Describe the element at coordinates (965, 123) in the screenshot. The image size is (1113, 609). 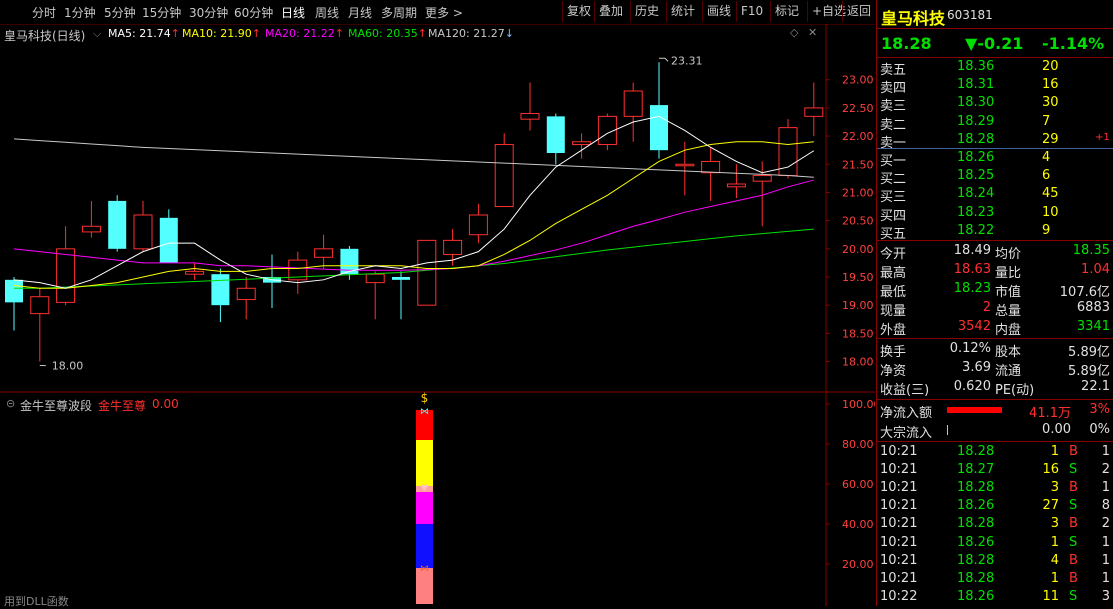
I see `ask-level: 卖二 18.29 7` at that location.